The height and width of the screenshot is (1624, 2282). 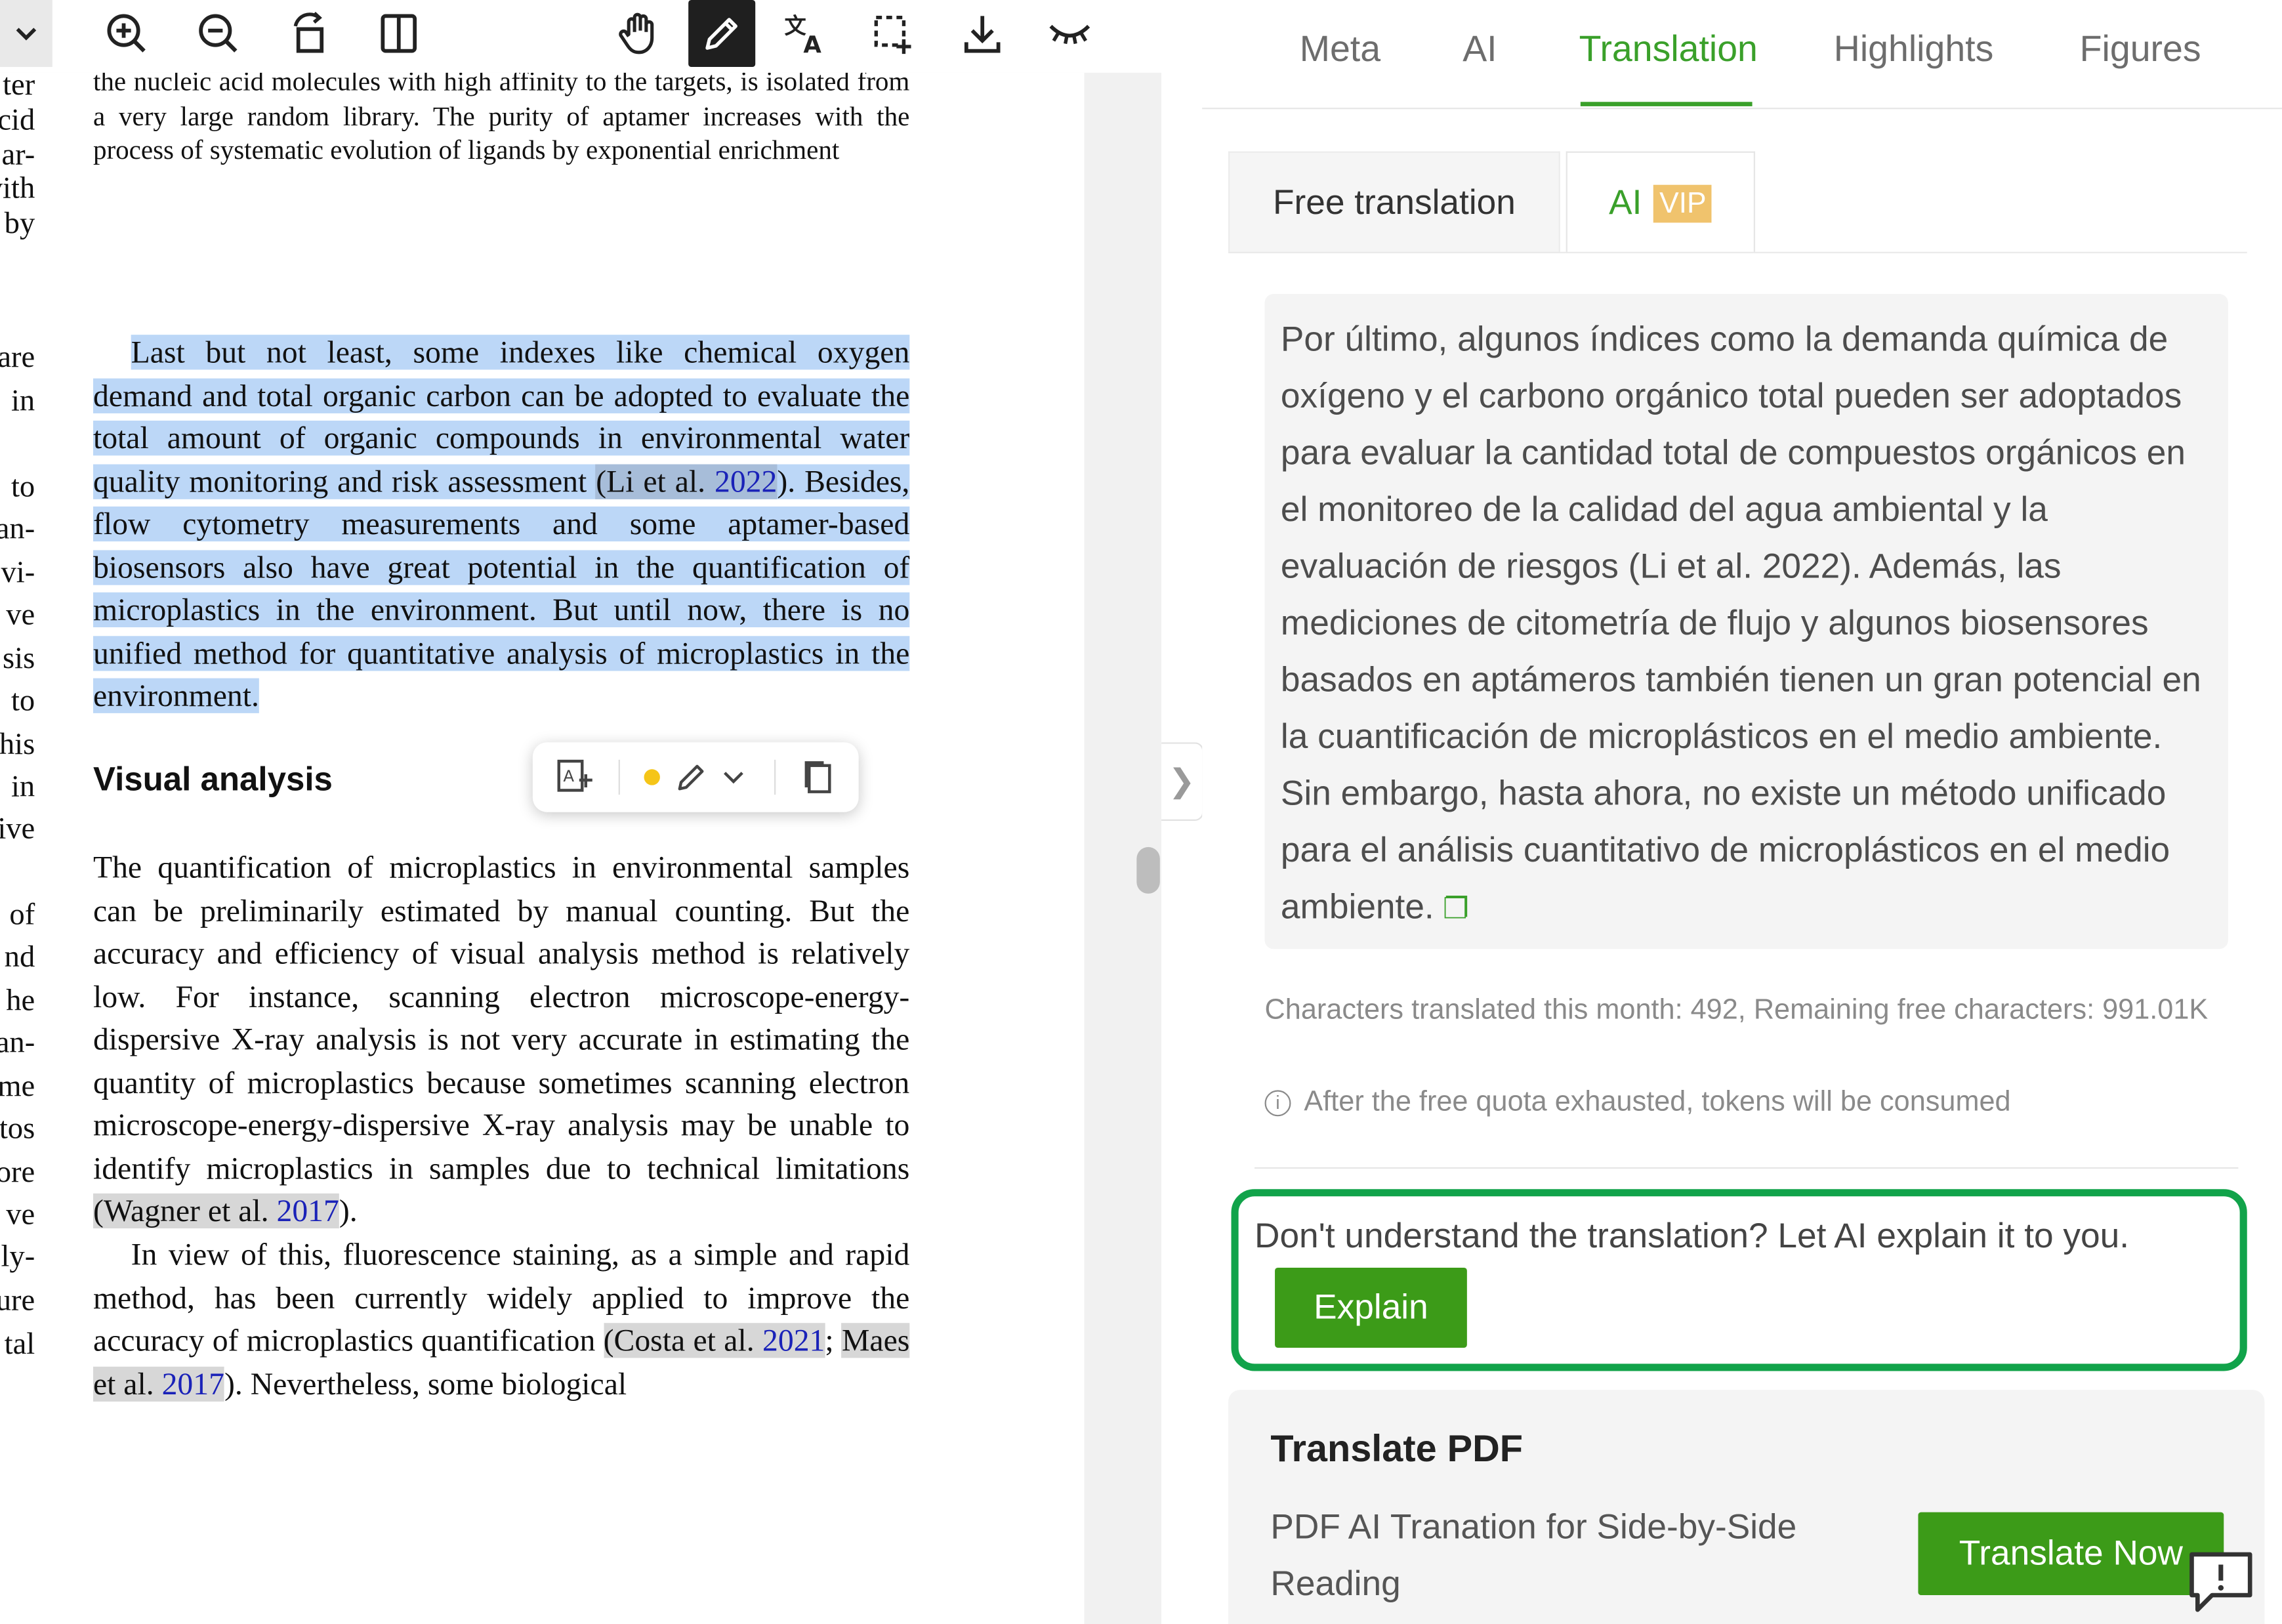 What do you see at coordinates (1682, 203) in the screenshot?
I see `vip-badge: VIP` at bounding box center [1682, 203].